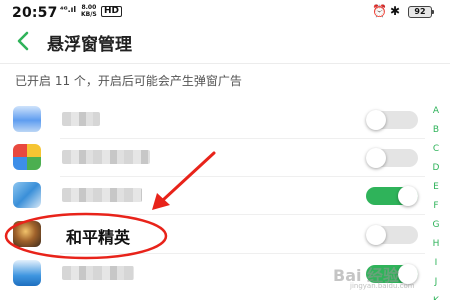 This screenshot has width=450, height=300. I want to click on battery-indicator: 92, so click(421, 12).